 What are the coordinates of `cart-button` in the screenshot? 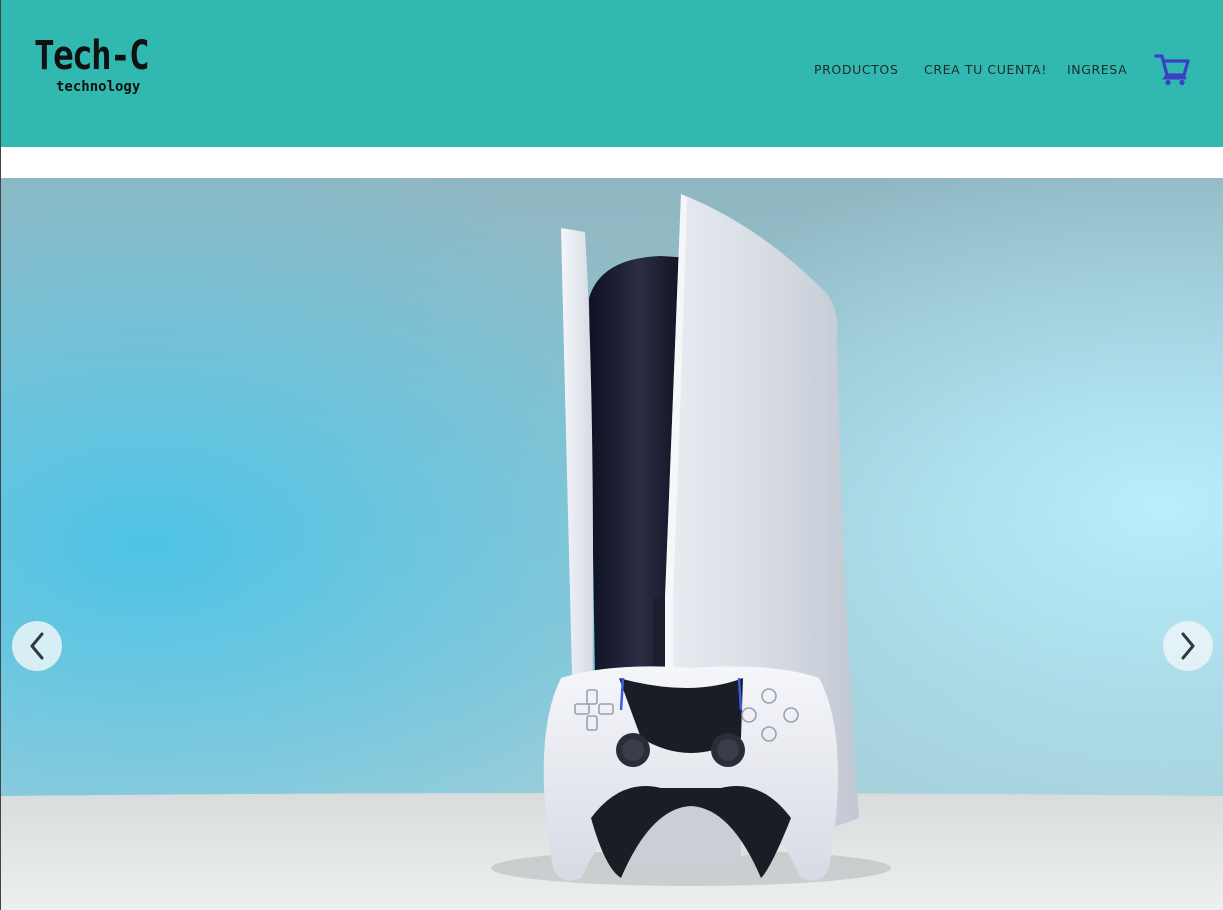 It's located at (1172, 69).